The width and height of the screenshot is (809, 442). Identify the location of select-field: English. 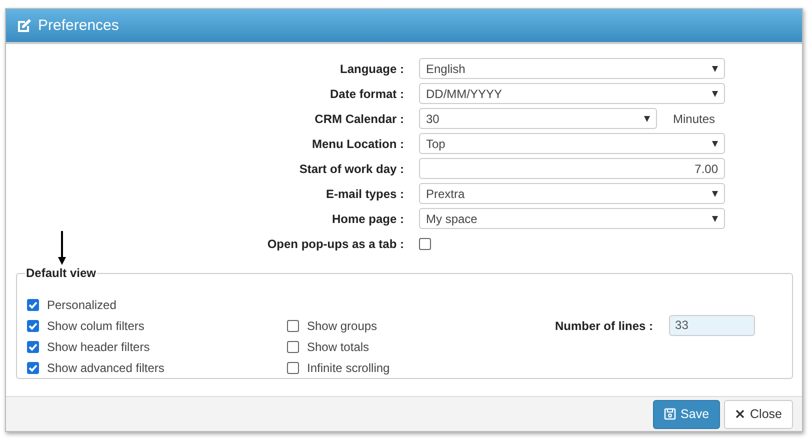
(572, 68).